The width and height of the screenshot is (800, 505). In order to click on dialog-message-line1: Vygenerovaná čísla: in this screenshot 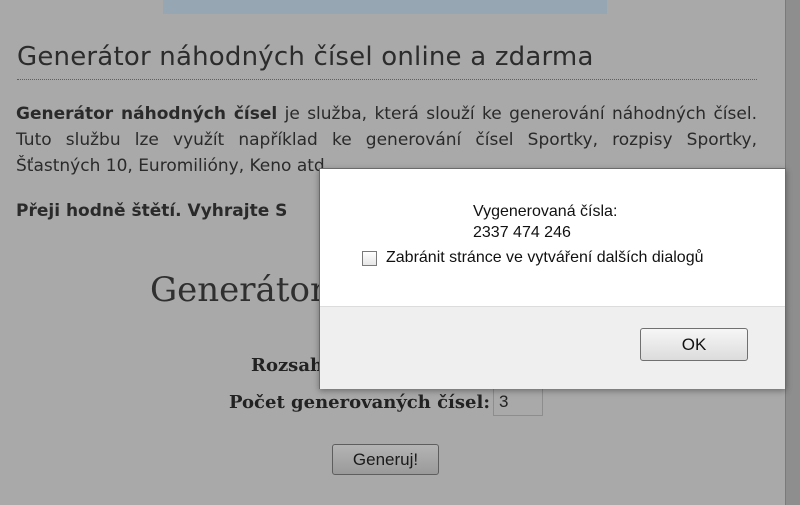, I will do `click(545, 211)`.